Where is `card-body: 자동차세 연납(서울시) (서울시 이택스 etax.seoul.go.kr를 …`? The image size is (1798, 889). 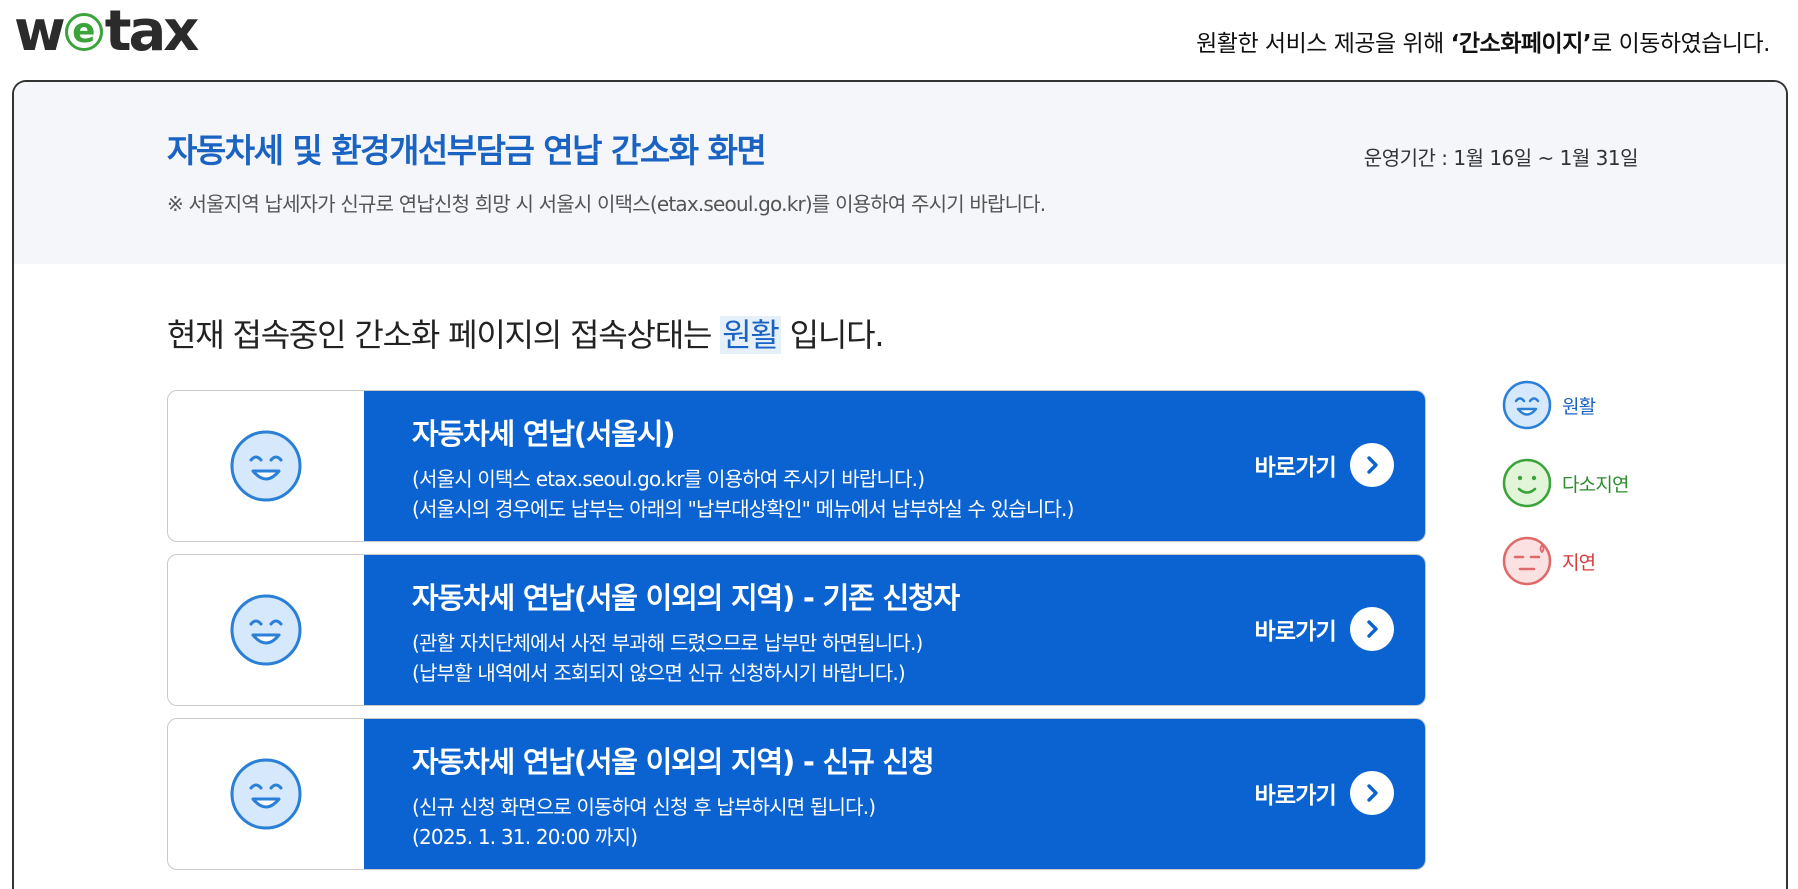
card-body: 자동차세 연납(서울시) (서울시 이택스 etax.seoul.go.kr를 … is located at coordinates (894, 466).